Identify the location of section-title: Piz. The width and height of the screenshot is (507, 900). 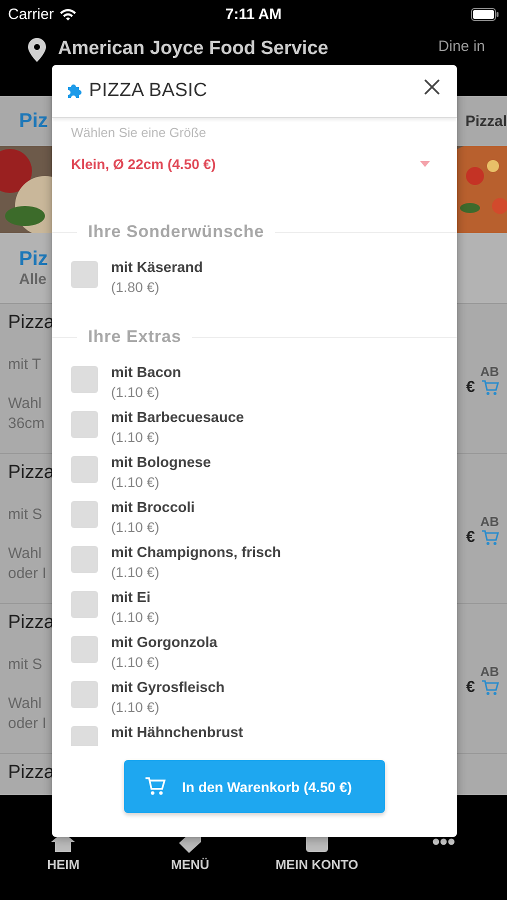
(33, 259).